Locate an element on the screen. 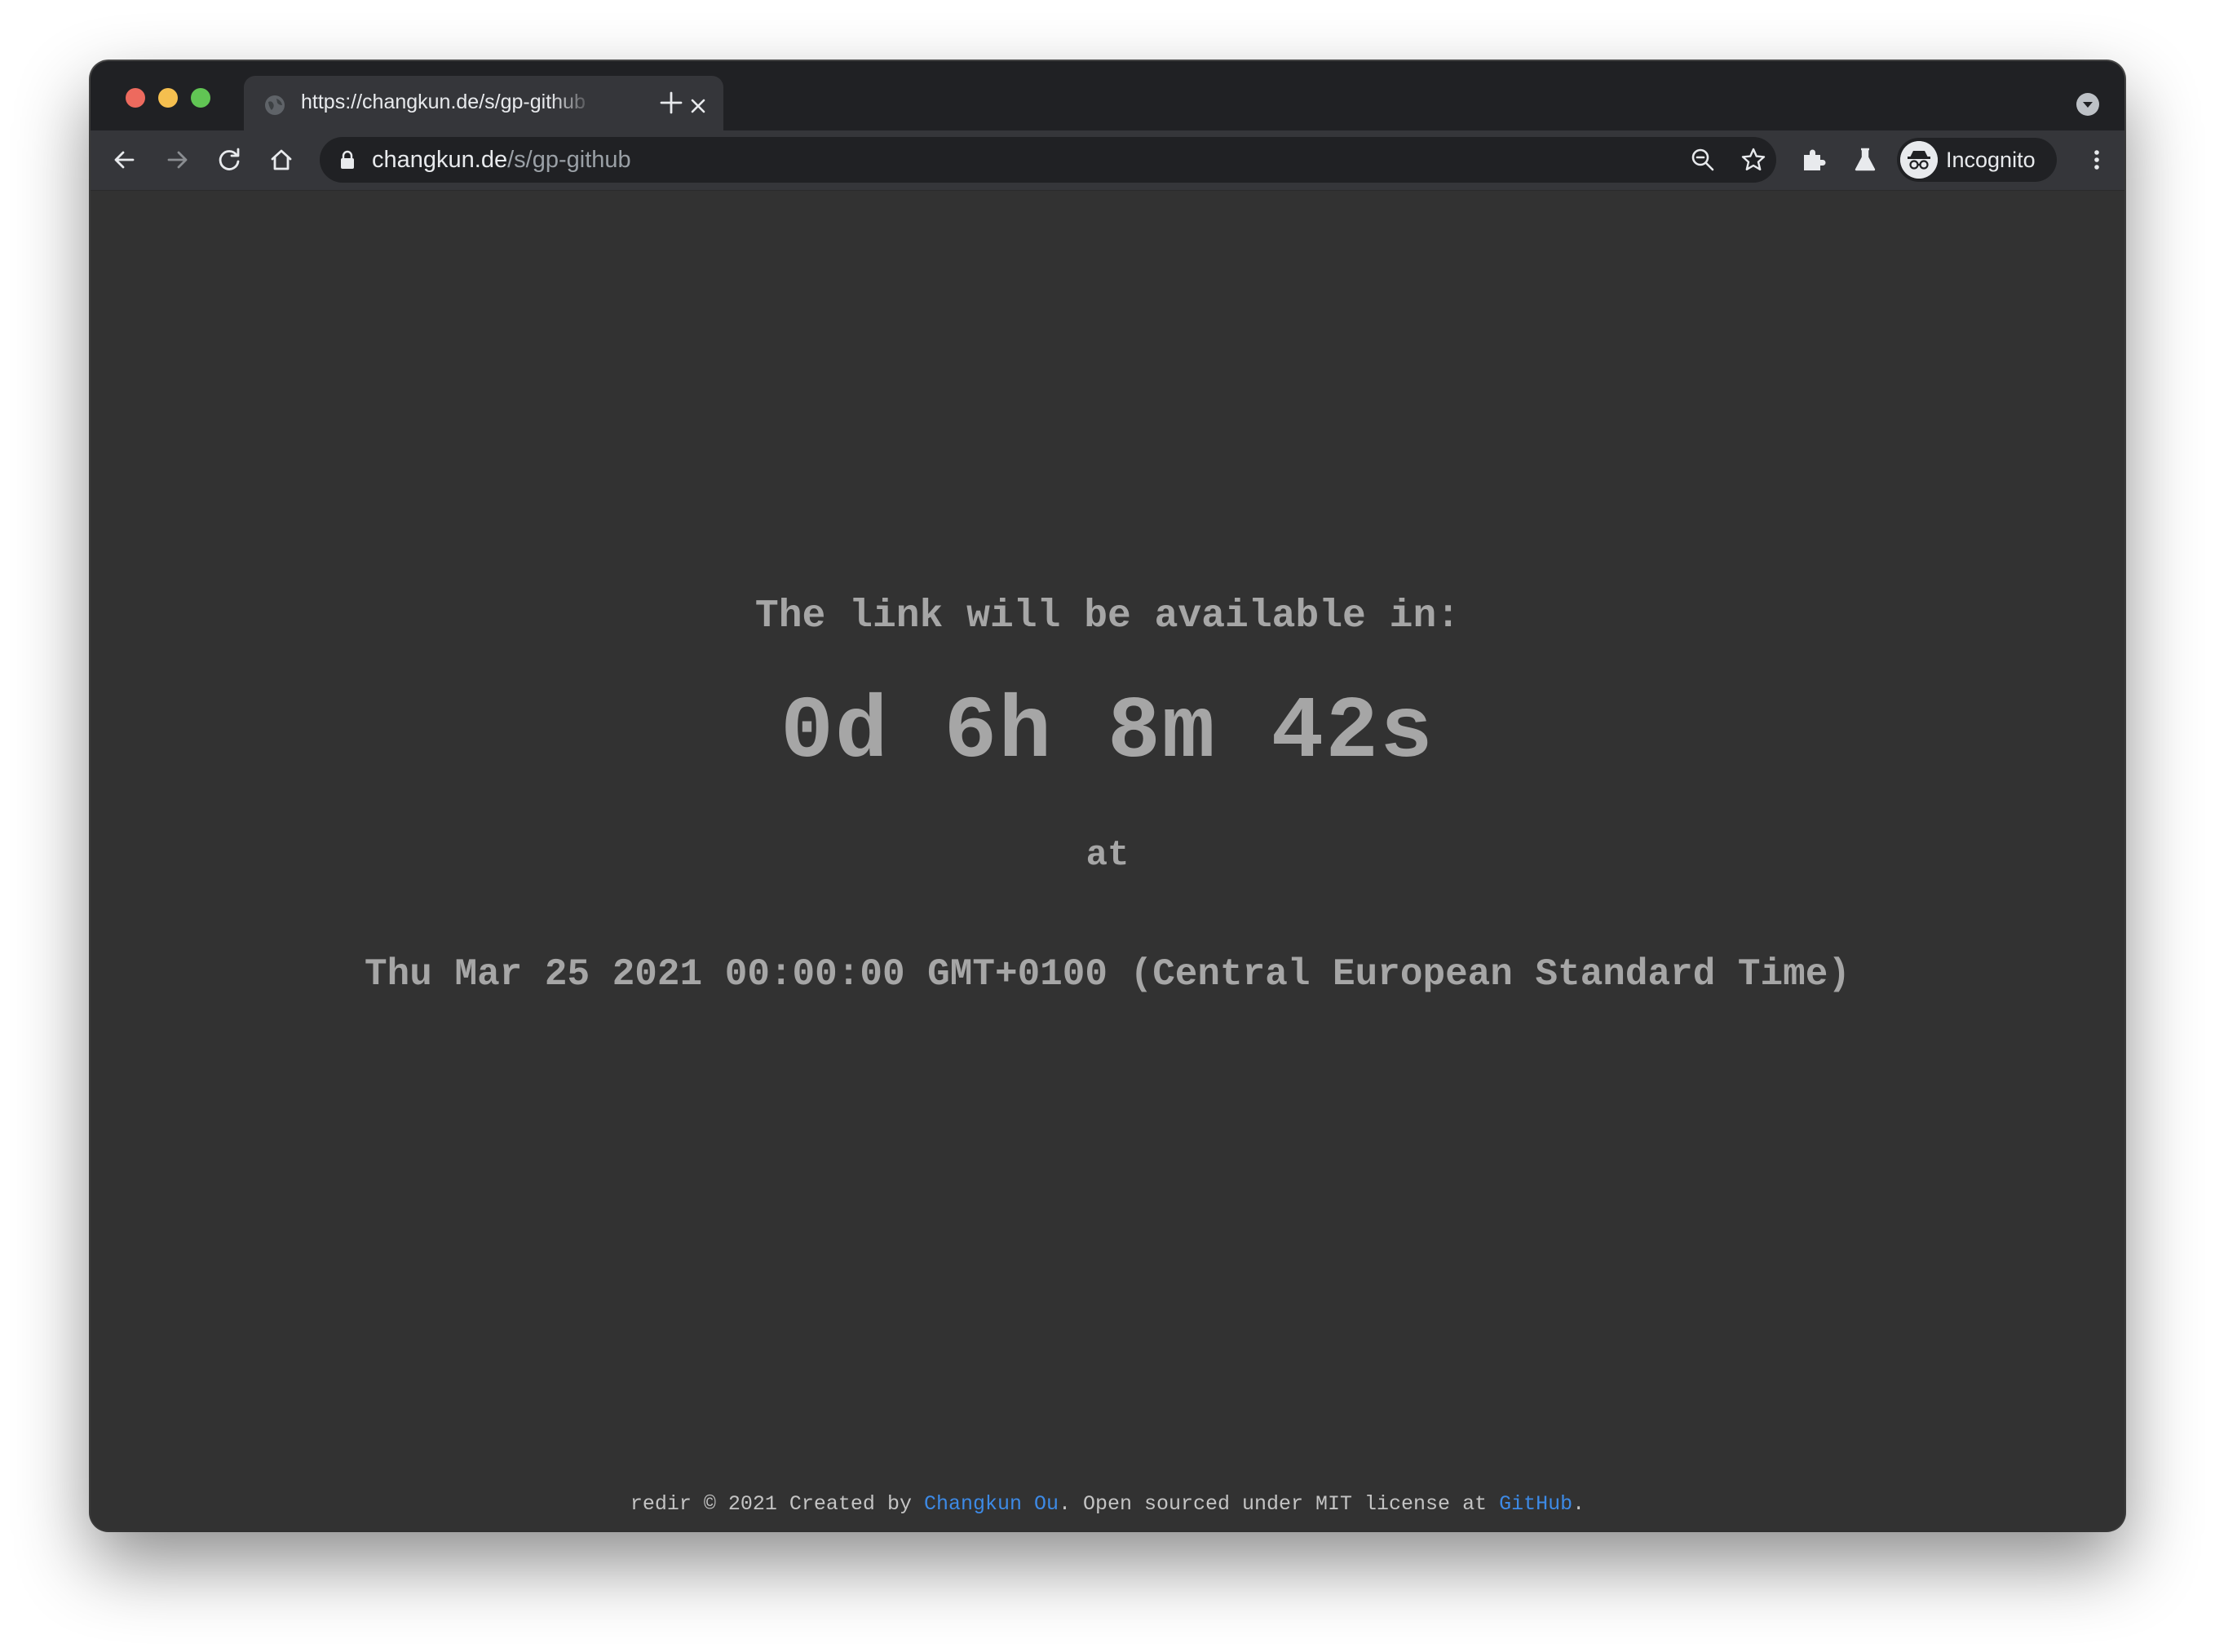  address-bar: changkun.de/s/gp-github is located at coordinates (1048, 160).